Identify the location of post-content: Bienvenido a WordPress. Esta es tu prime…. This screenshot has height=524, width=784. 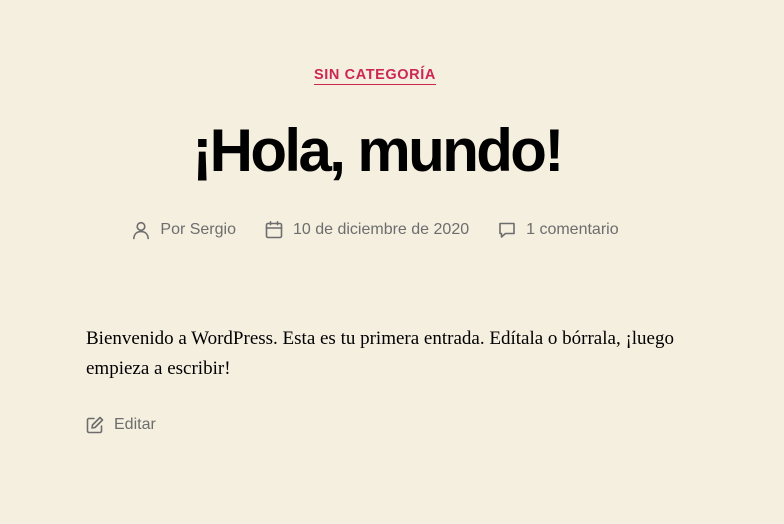
(380, 353).